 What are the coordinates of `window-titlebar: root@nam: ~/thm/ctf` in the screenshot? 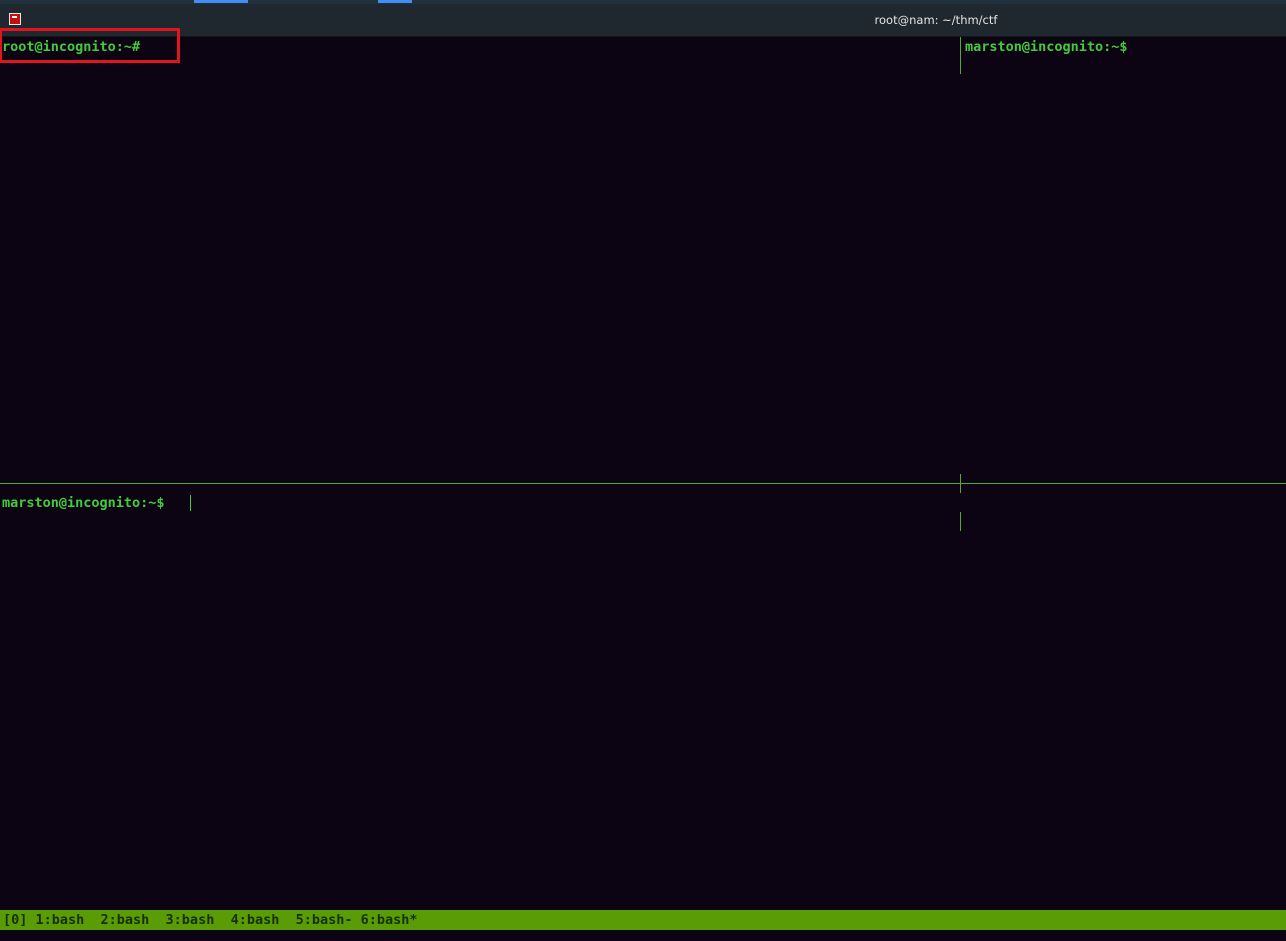 It's located at (643, 20).